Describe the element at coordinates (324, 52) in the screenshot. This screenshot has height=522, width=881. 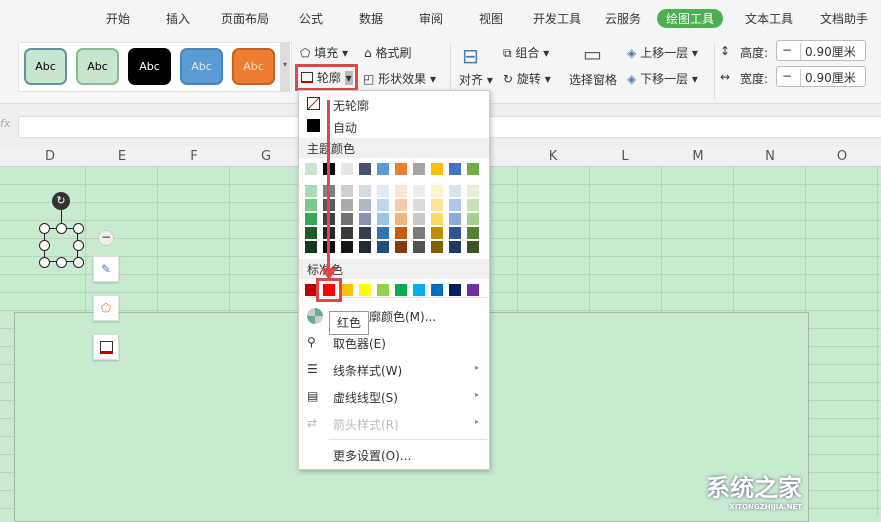
I see `fill-button: ⬠ 填充 ▾` at that location.